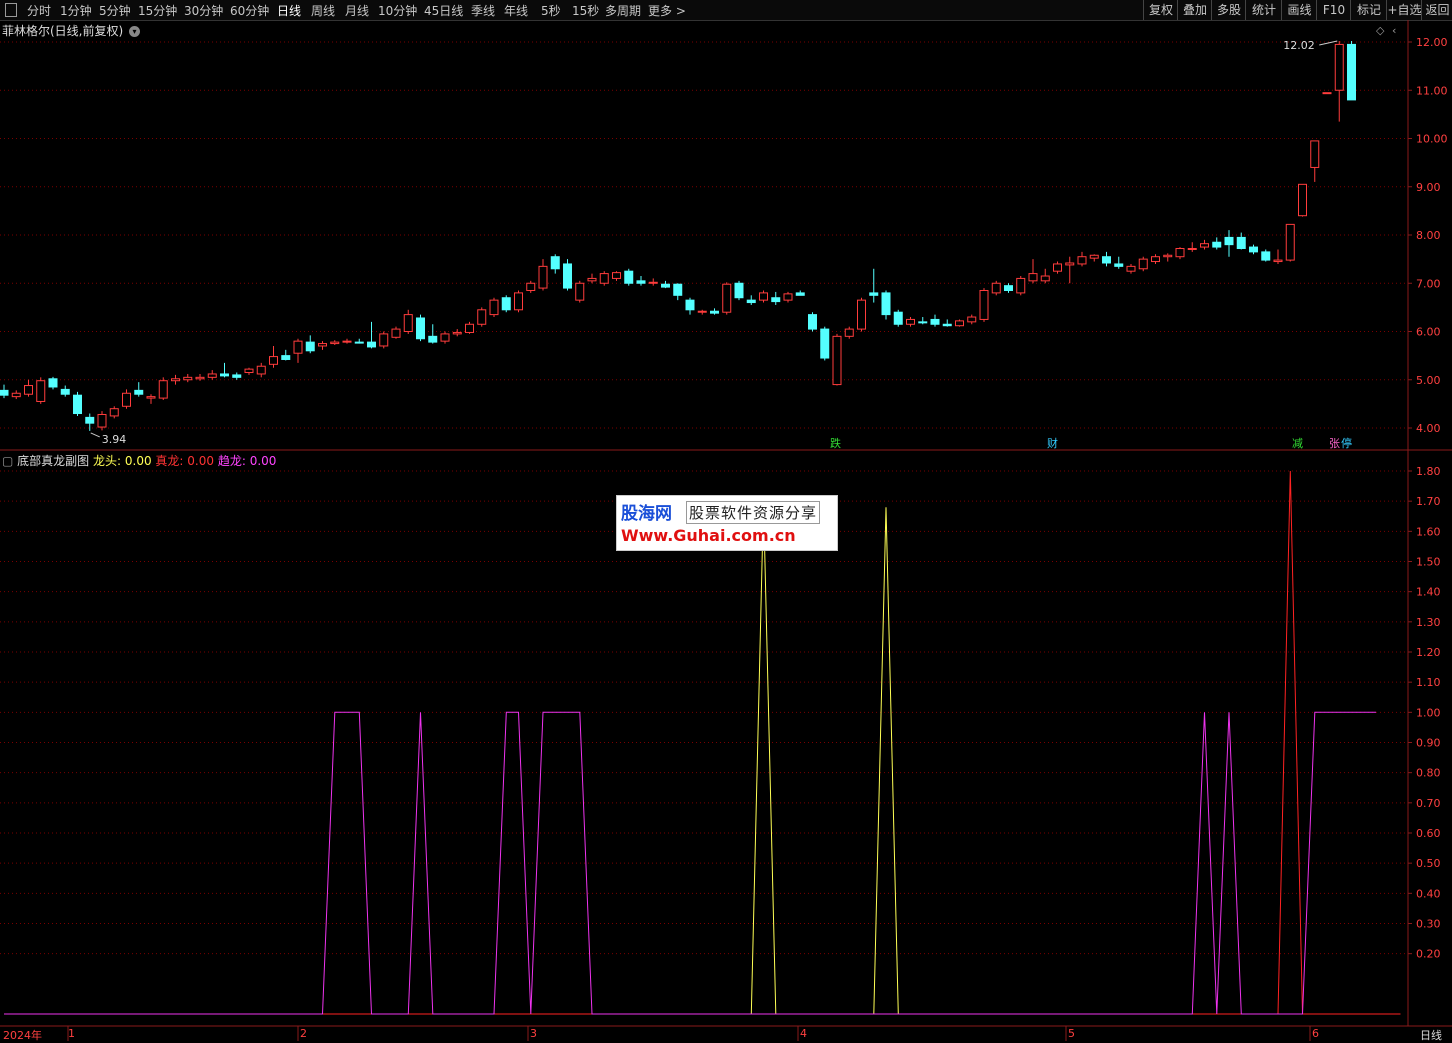 This screenshot has width=1452, height=1043. What do you see at coordinates (1297, 443) in the screenshot?
I see `signal-label: 减` at bounding box center [1297, 443].